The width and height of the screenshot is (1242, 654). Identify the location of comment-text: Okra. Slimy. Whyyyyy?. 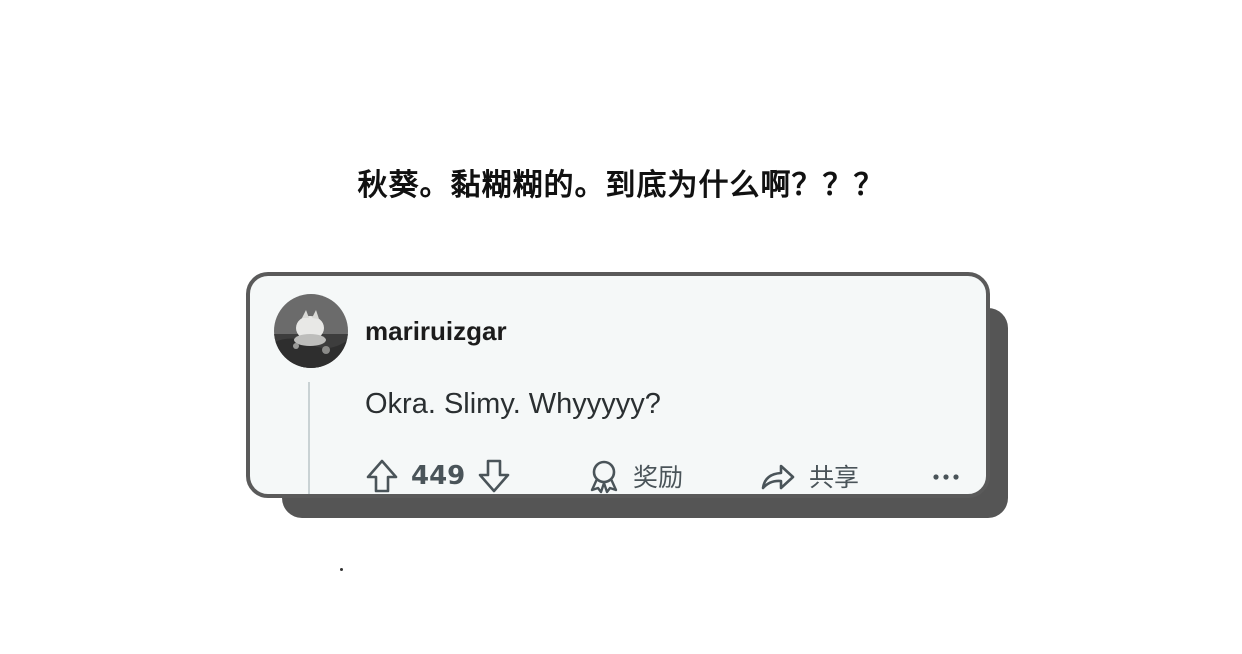
(513, 404).